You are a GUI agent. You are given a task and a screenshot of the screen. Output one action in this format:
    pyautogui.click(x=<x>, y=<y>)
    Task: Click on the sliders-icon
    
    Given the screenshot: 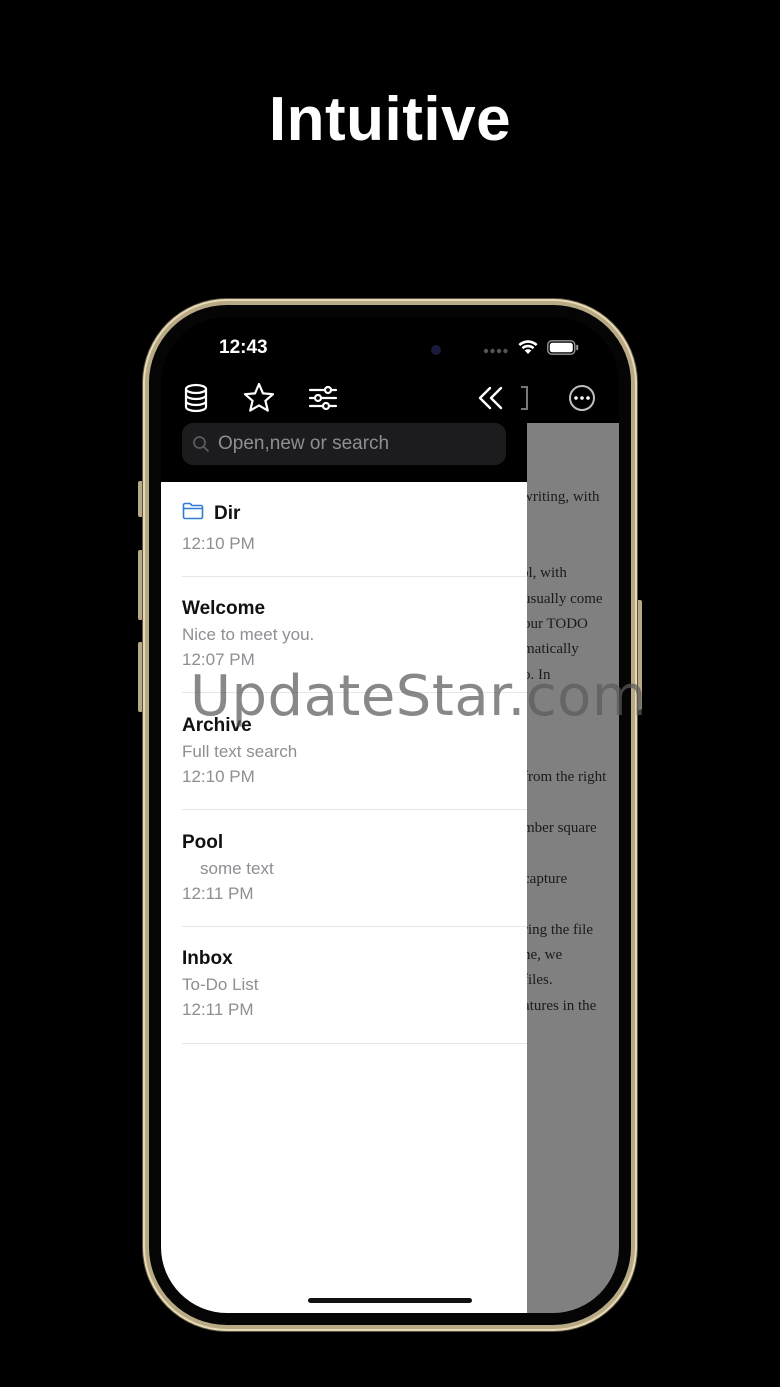 What is the action you would take?
    pyautogui.click(x=323, y=398)
    